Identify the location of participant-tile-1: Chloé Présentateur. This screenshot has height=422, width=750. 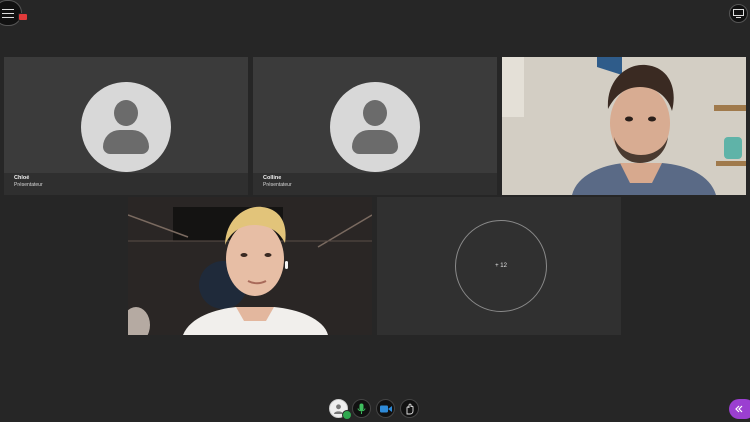
(126, 126).